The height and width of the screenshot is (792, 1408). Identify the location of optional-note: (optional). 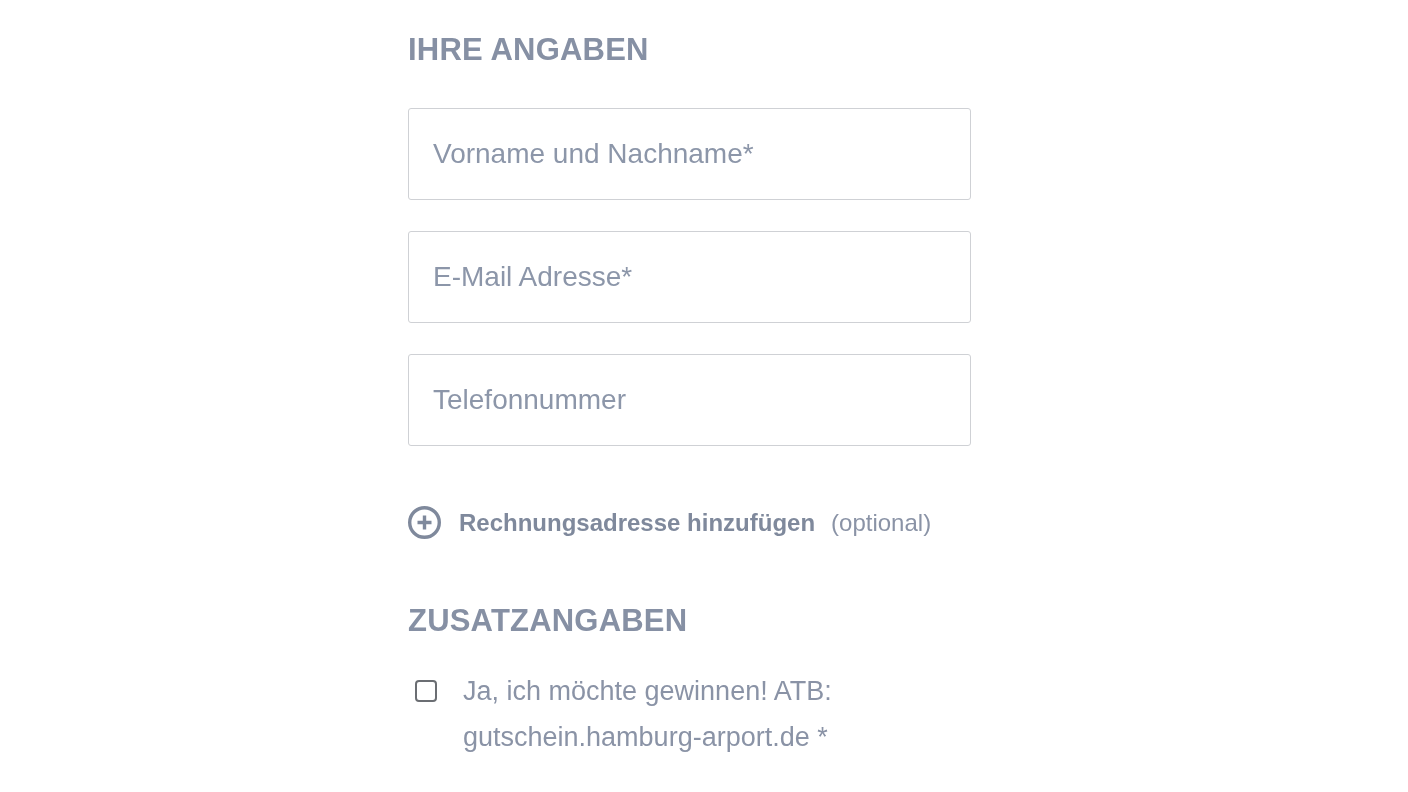
(881, 522).